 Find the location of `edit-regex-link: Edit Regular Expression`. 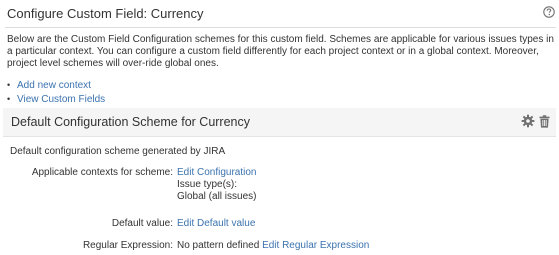

edit-regex-link: Edit Regular Expression is located at coordinates (315, 245).